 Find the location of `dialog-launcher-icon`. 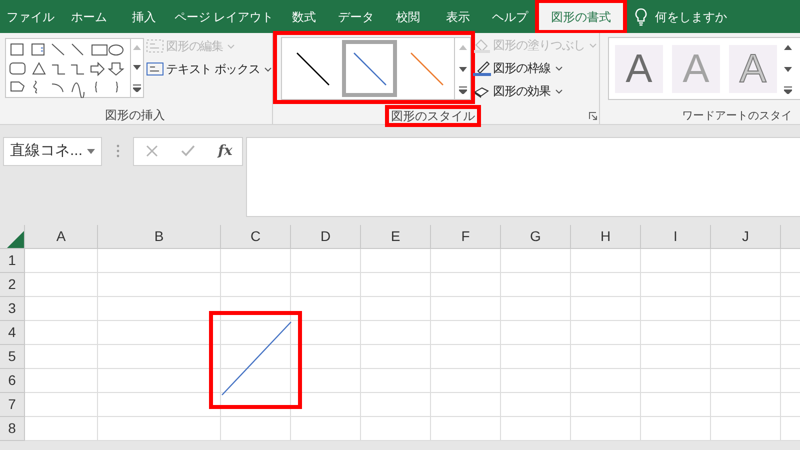

dialog-launcher-icon is located at coordinates (593, 116).